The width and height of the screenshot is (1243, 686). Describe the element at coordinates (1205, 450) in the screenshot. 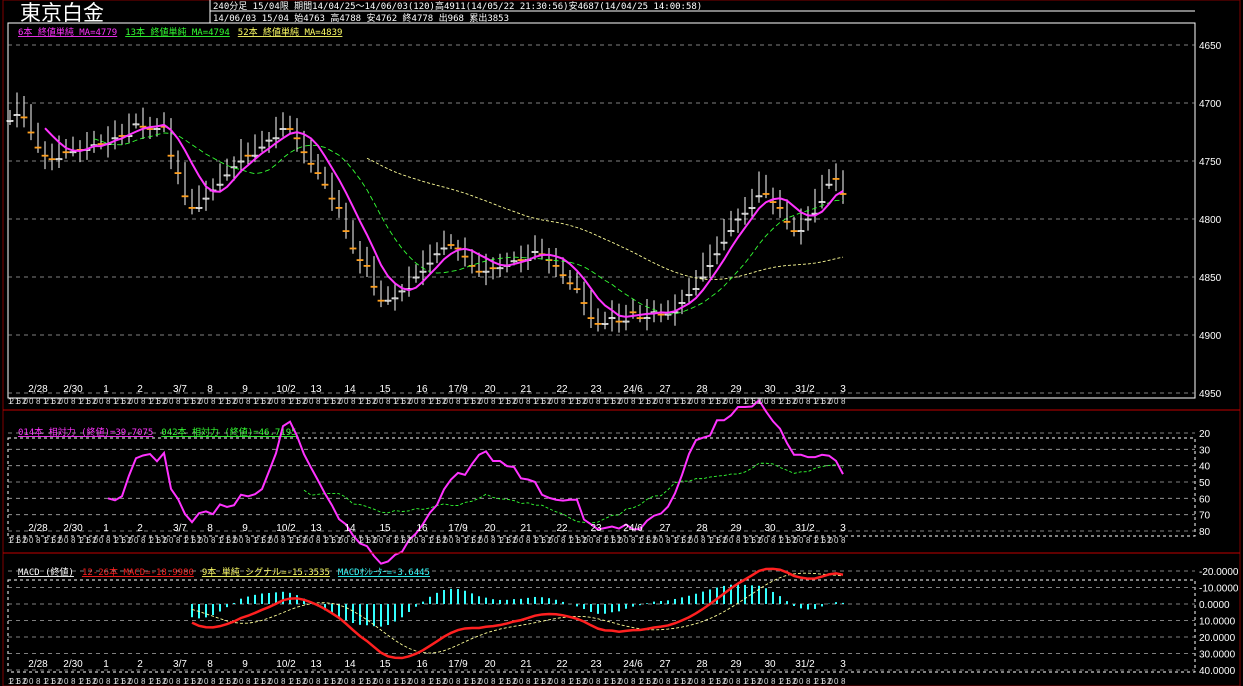

I see `axis-tick-label: 30` at that location.